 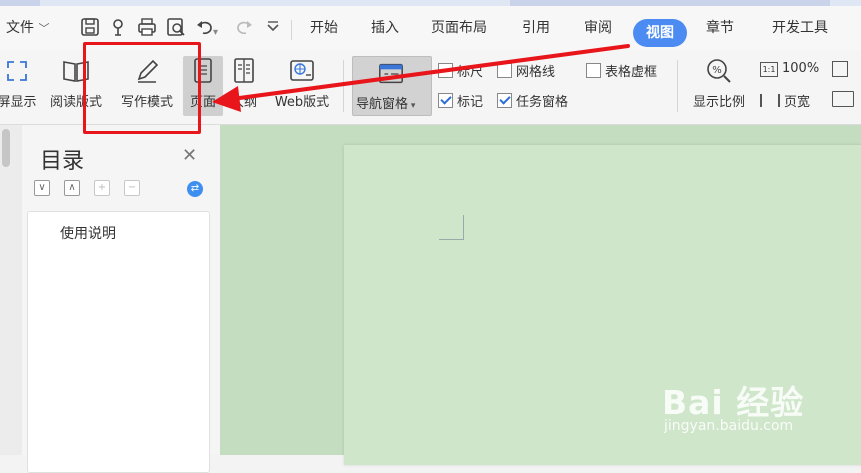 I want to click on tab-references: 引用, so click(x=536, y=27).